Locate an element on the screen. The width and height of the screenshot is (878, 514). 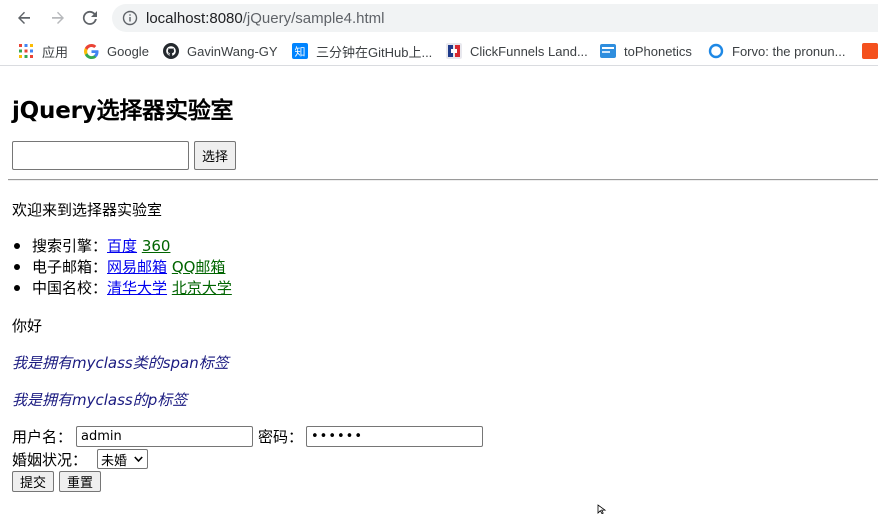
bookmark-label: GavinWang-GY is located at coordinates (232, 51).